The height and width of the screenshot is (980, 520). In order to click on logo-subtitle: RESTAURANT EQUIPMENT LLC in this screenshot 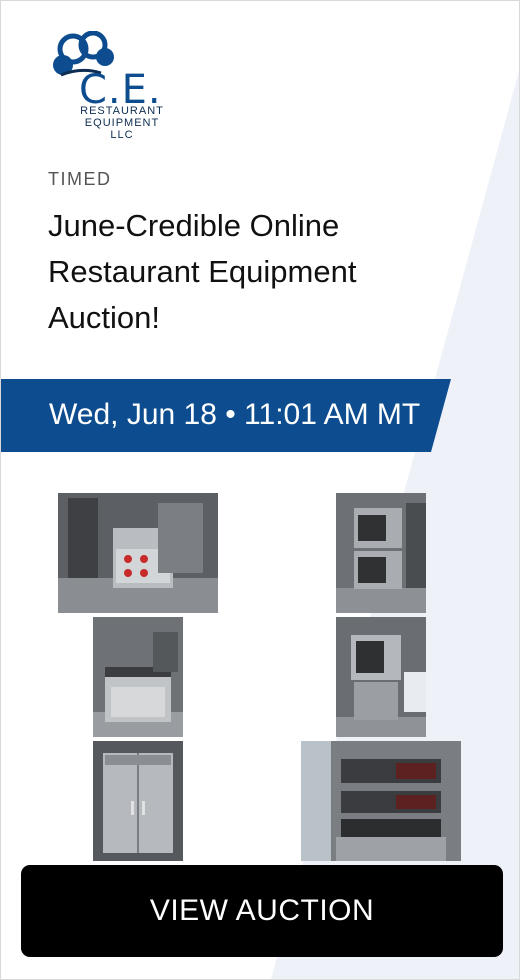, I will do `click(122, 123)`.